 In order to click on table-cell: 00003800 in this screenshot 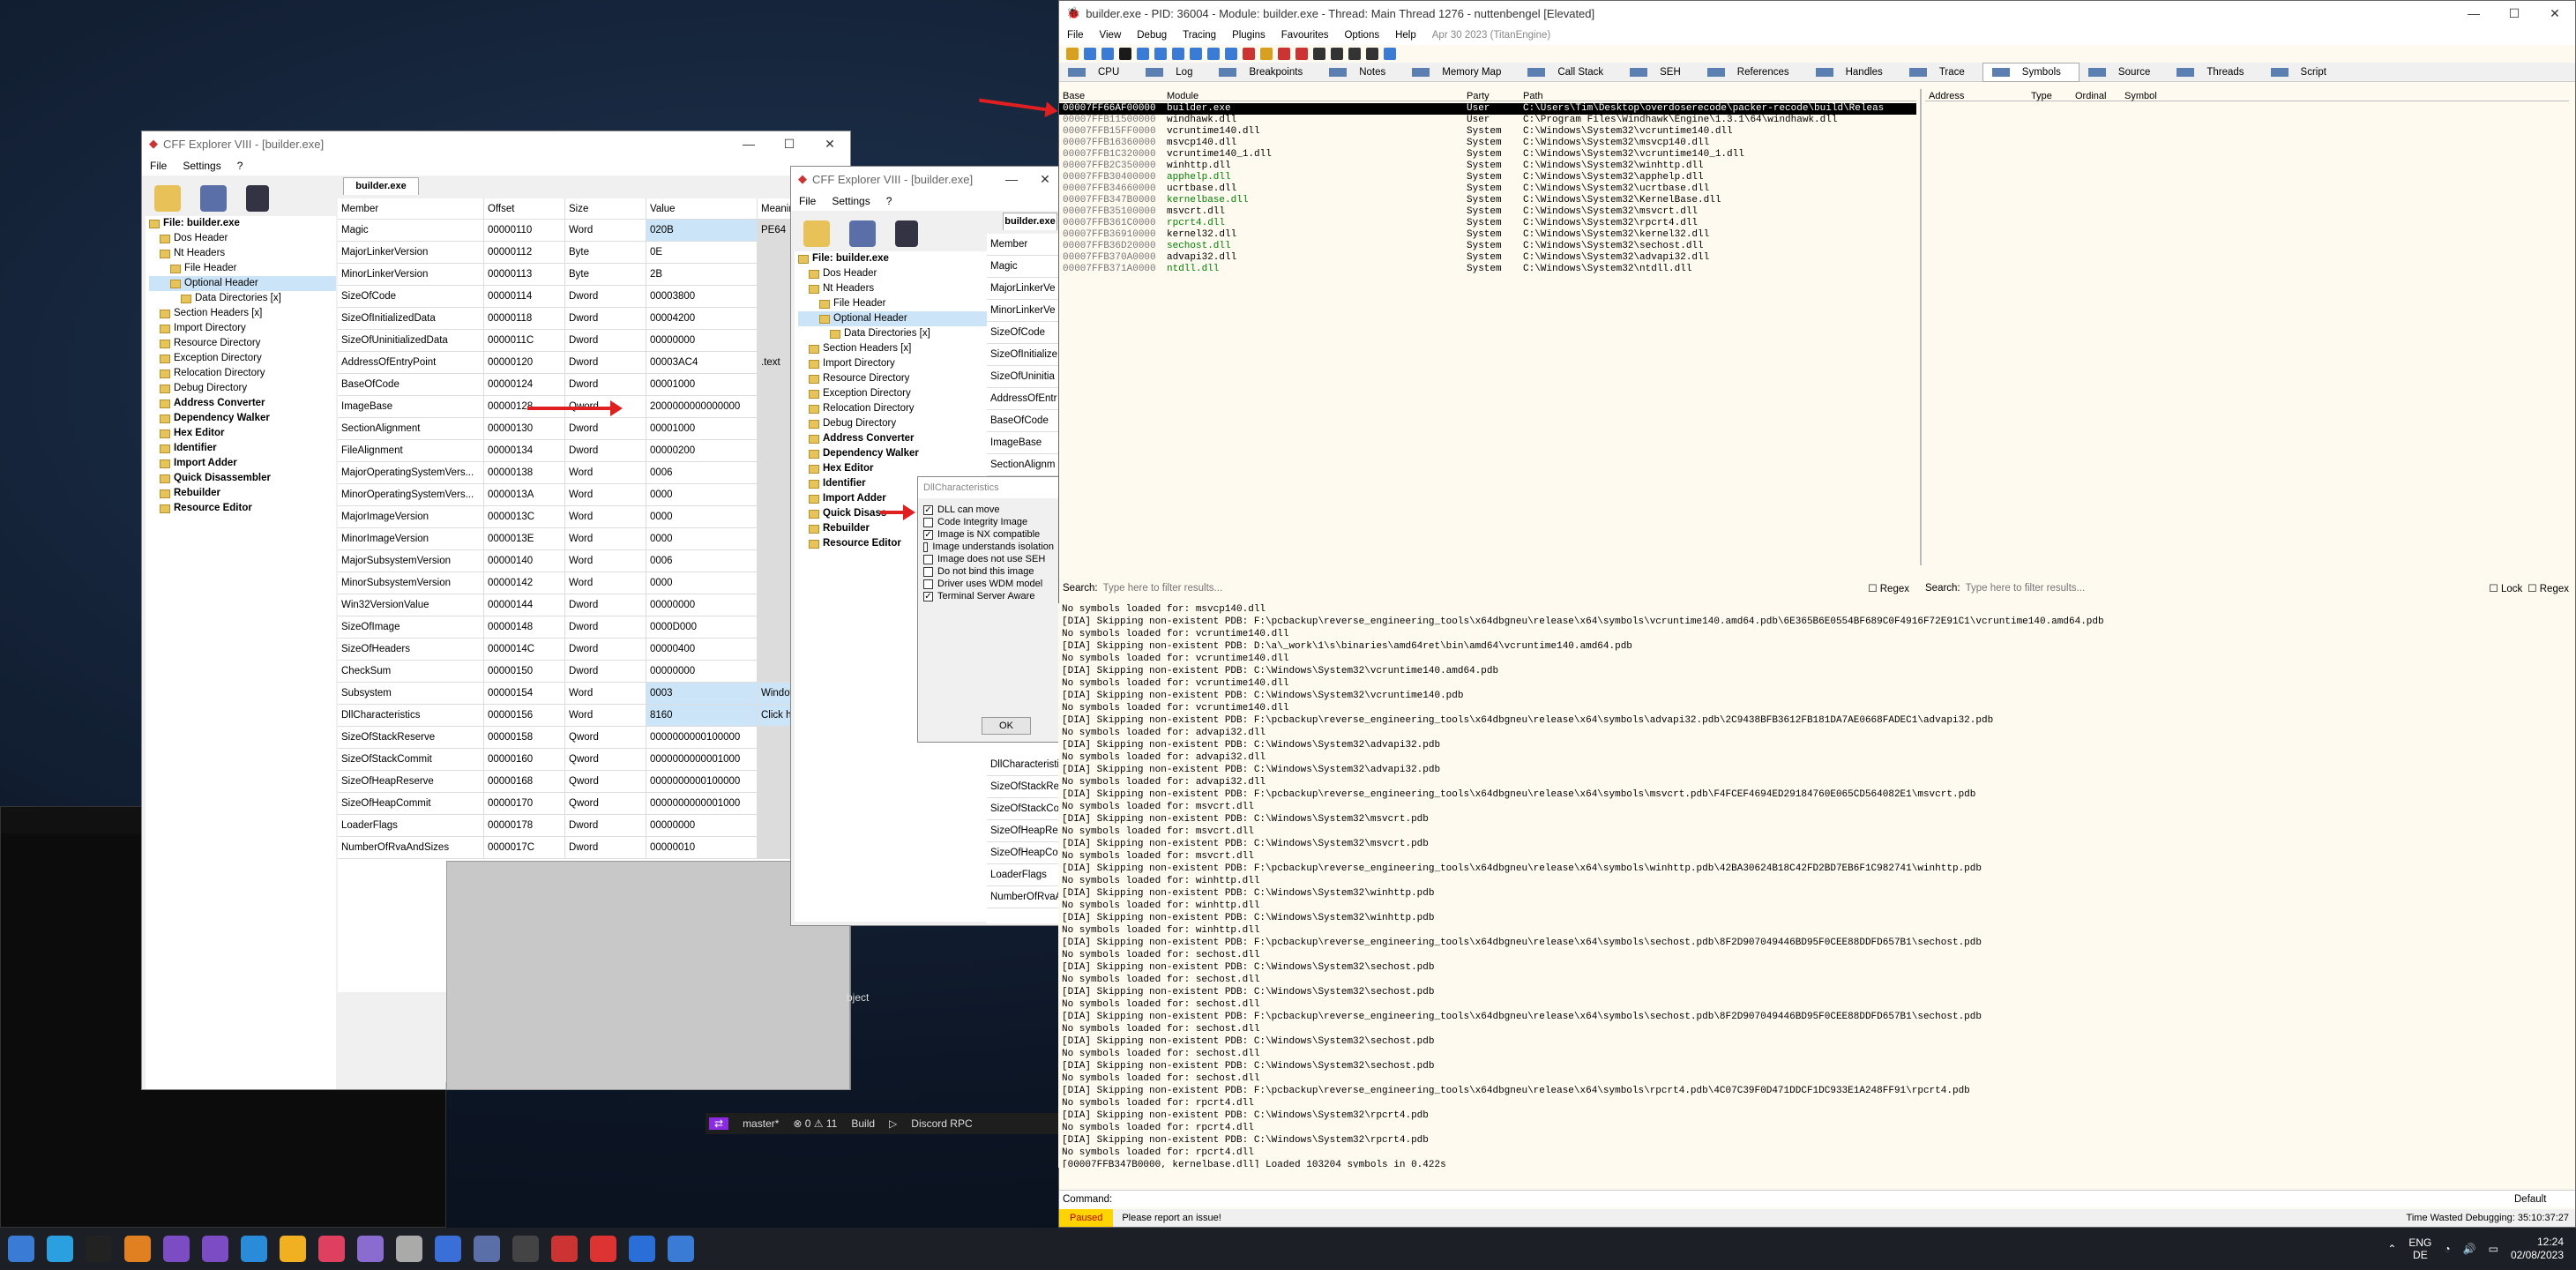, I will do `click(702, 296)`.